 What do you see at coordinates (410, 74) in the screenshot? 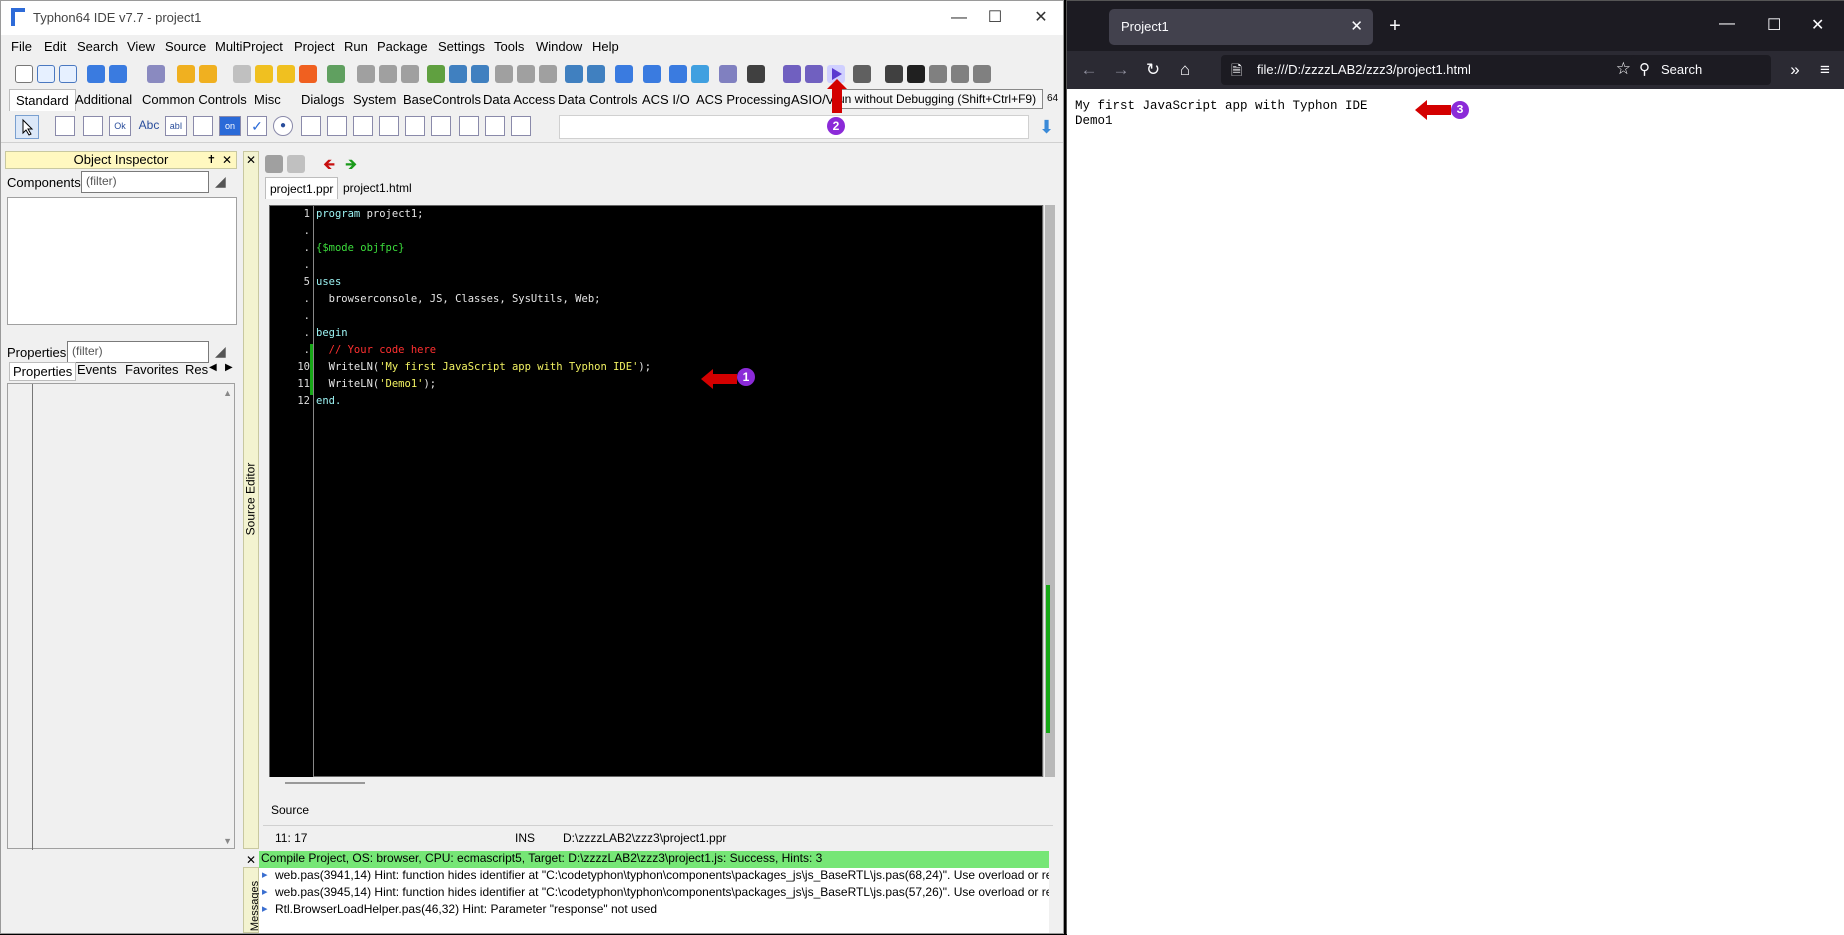
I see `close-file-icon` at bounding box center [410, 74].